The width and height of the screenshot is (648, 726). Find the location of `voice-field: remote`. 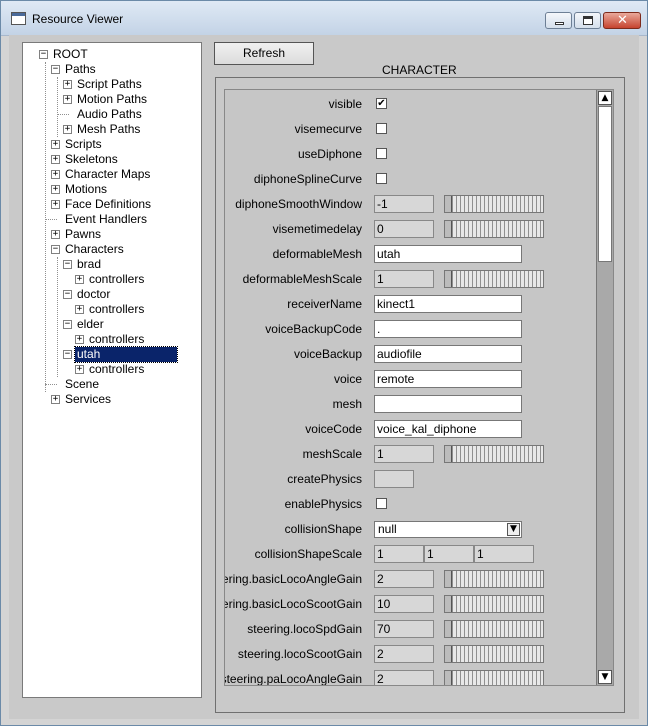

voice-field: remote is located at coordinates (448, 379).